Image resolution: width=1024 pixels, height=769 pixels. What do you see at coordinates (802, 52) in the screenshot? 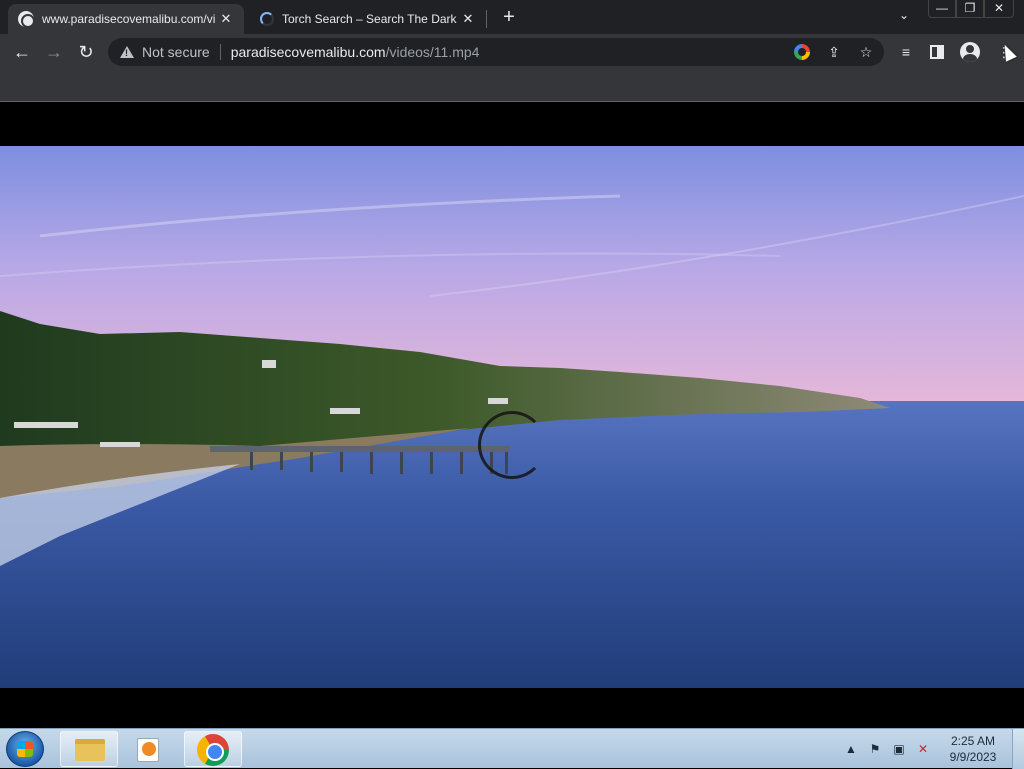
I see `google-lens-icon` at bounding box center [802, 52].